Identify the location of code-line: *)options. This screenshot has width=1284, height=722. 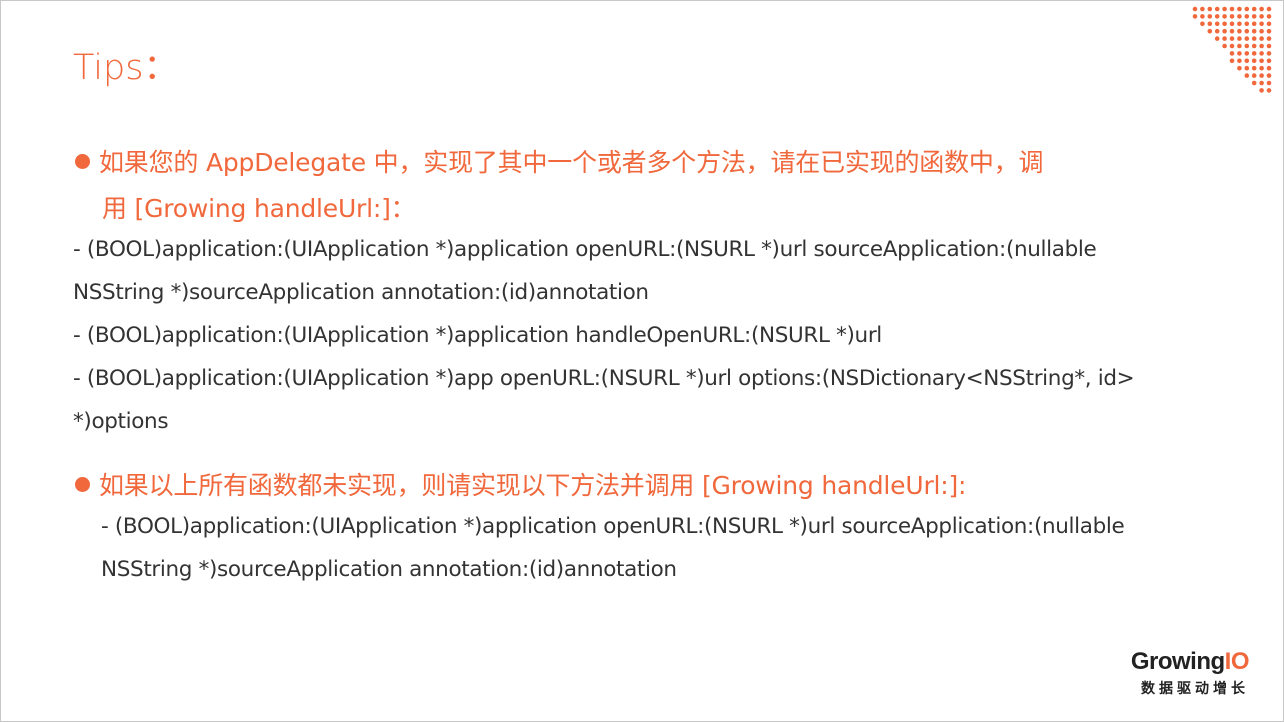
(121, 421).